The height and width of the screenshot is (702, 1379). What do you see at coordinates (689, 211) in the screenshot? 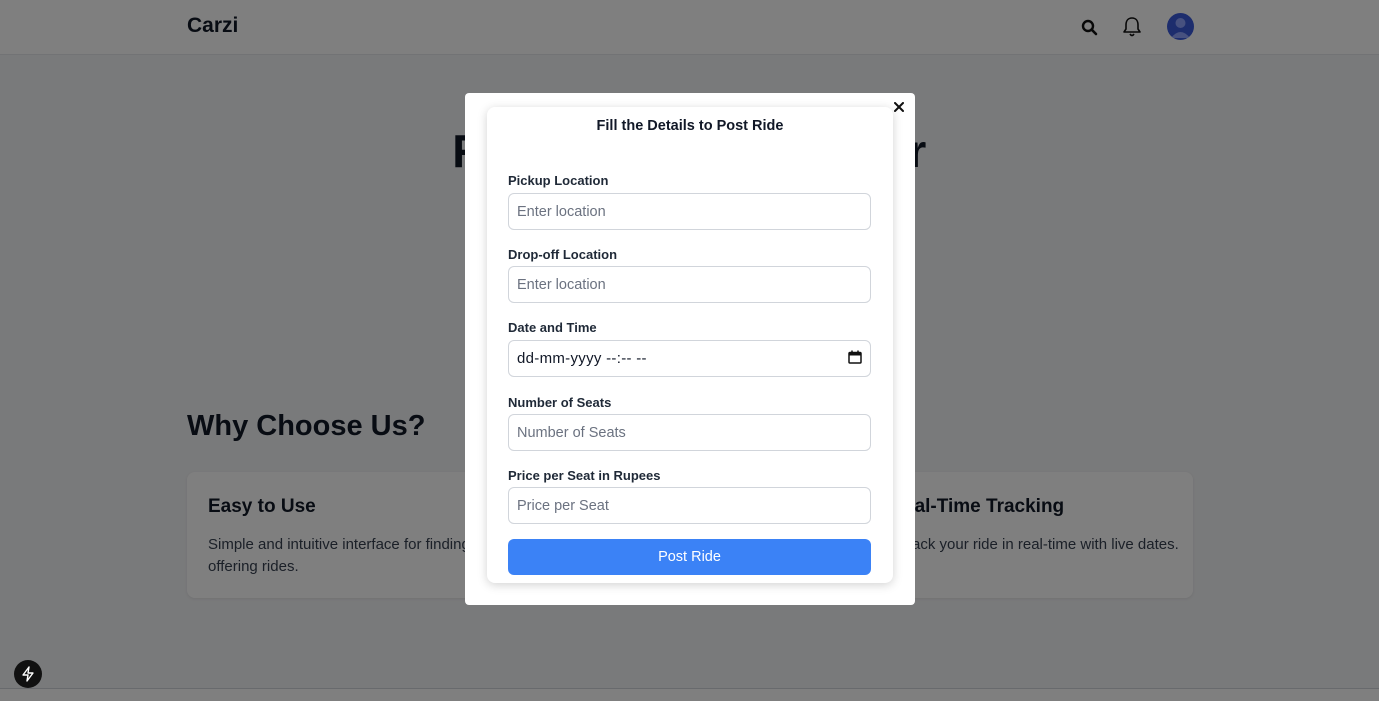
I see `pickup-location-input` at bounding box center [689, 211].